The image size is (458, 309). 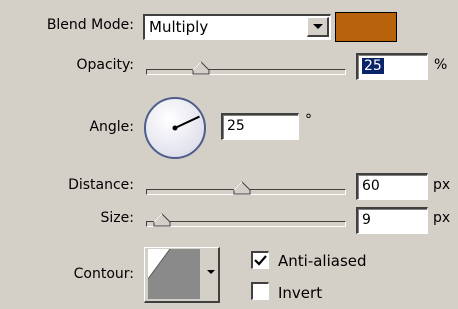 What do you see at coordinates (373, 66) in the screenshot?
I see `opacity-value: 25` at bounding box center [373, 66].